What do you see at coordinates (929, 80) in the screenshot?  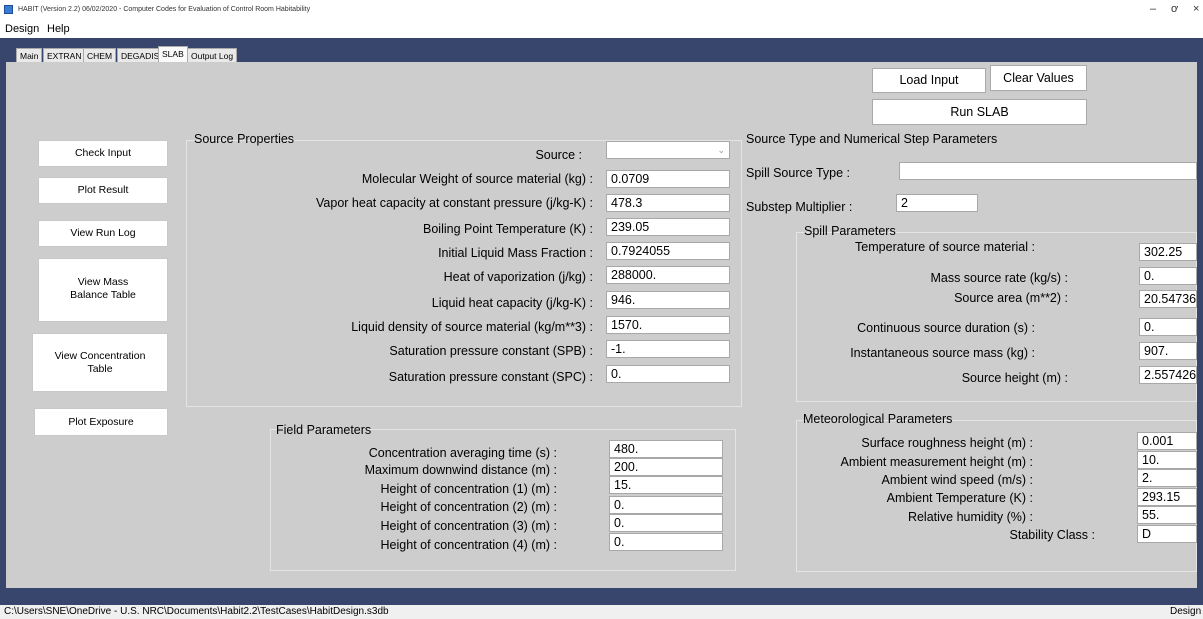 I see `load-input-button: Load Input` at bounding box center [929, 80].